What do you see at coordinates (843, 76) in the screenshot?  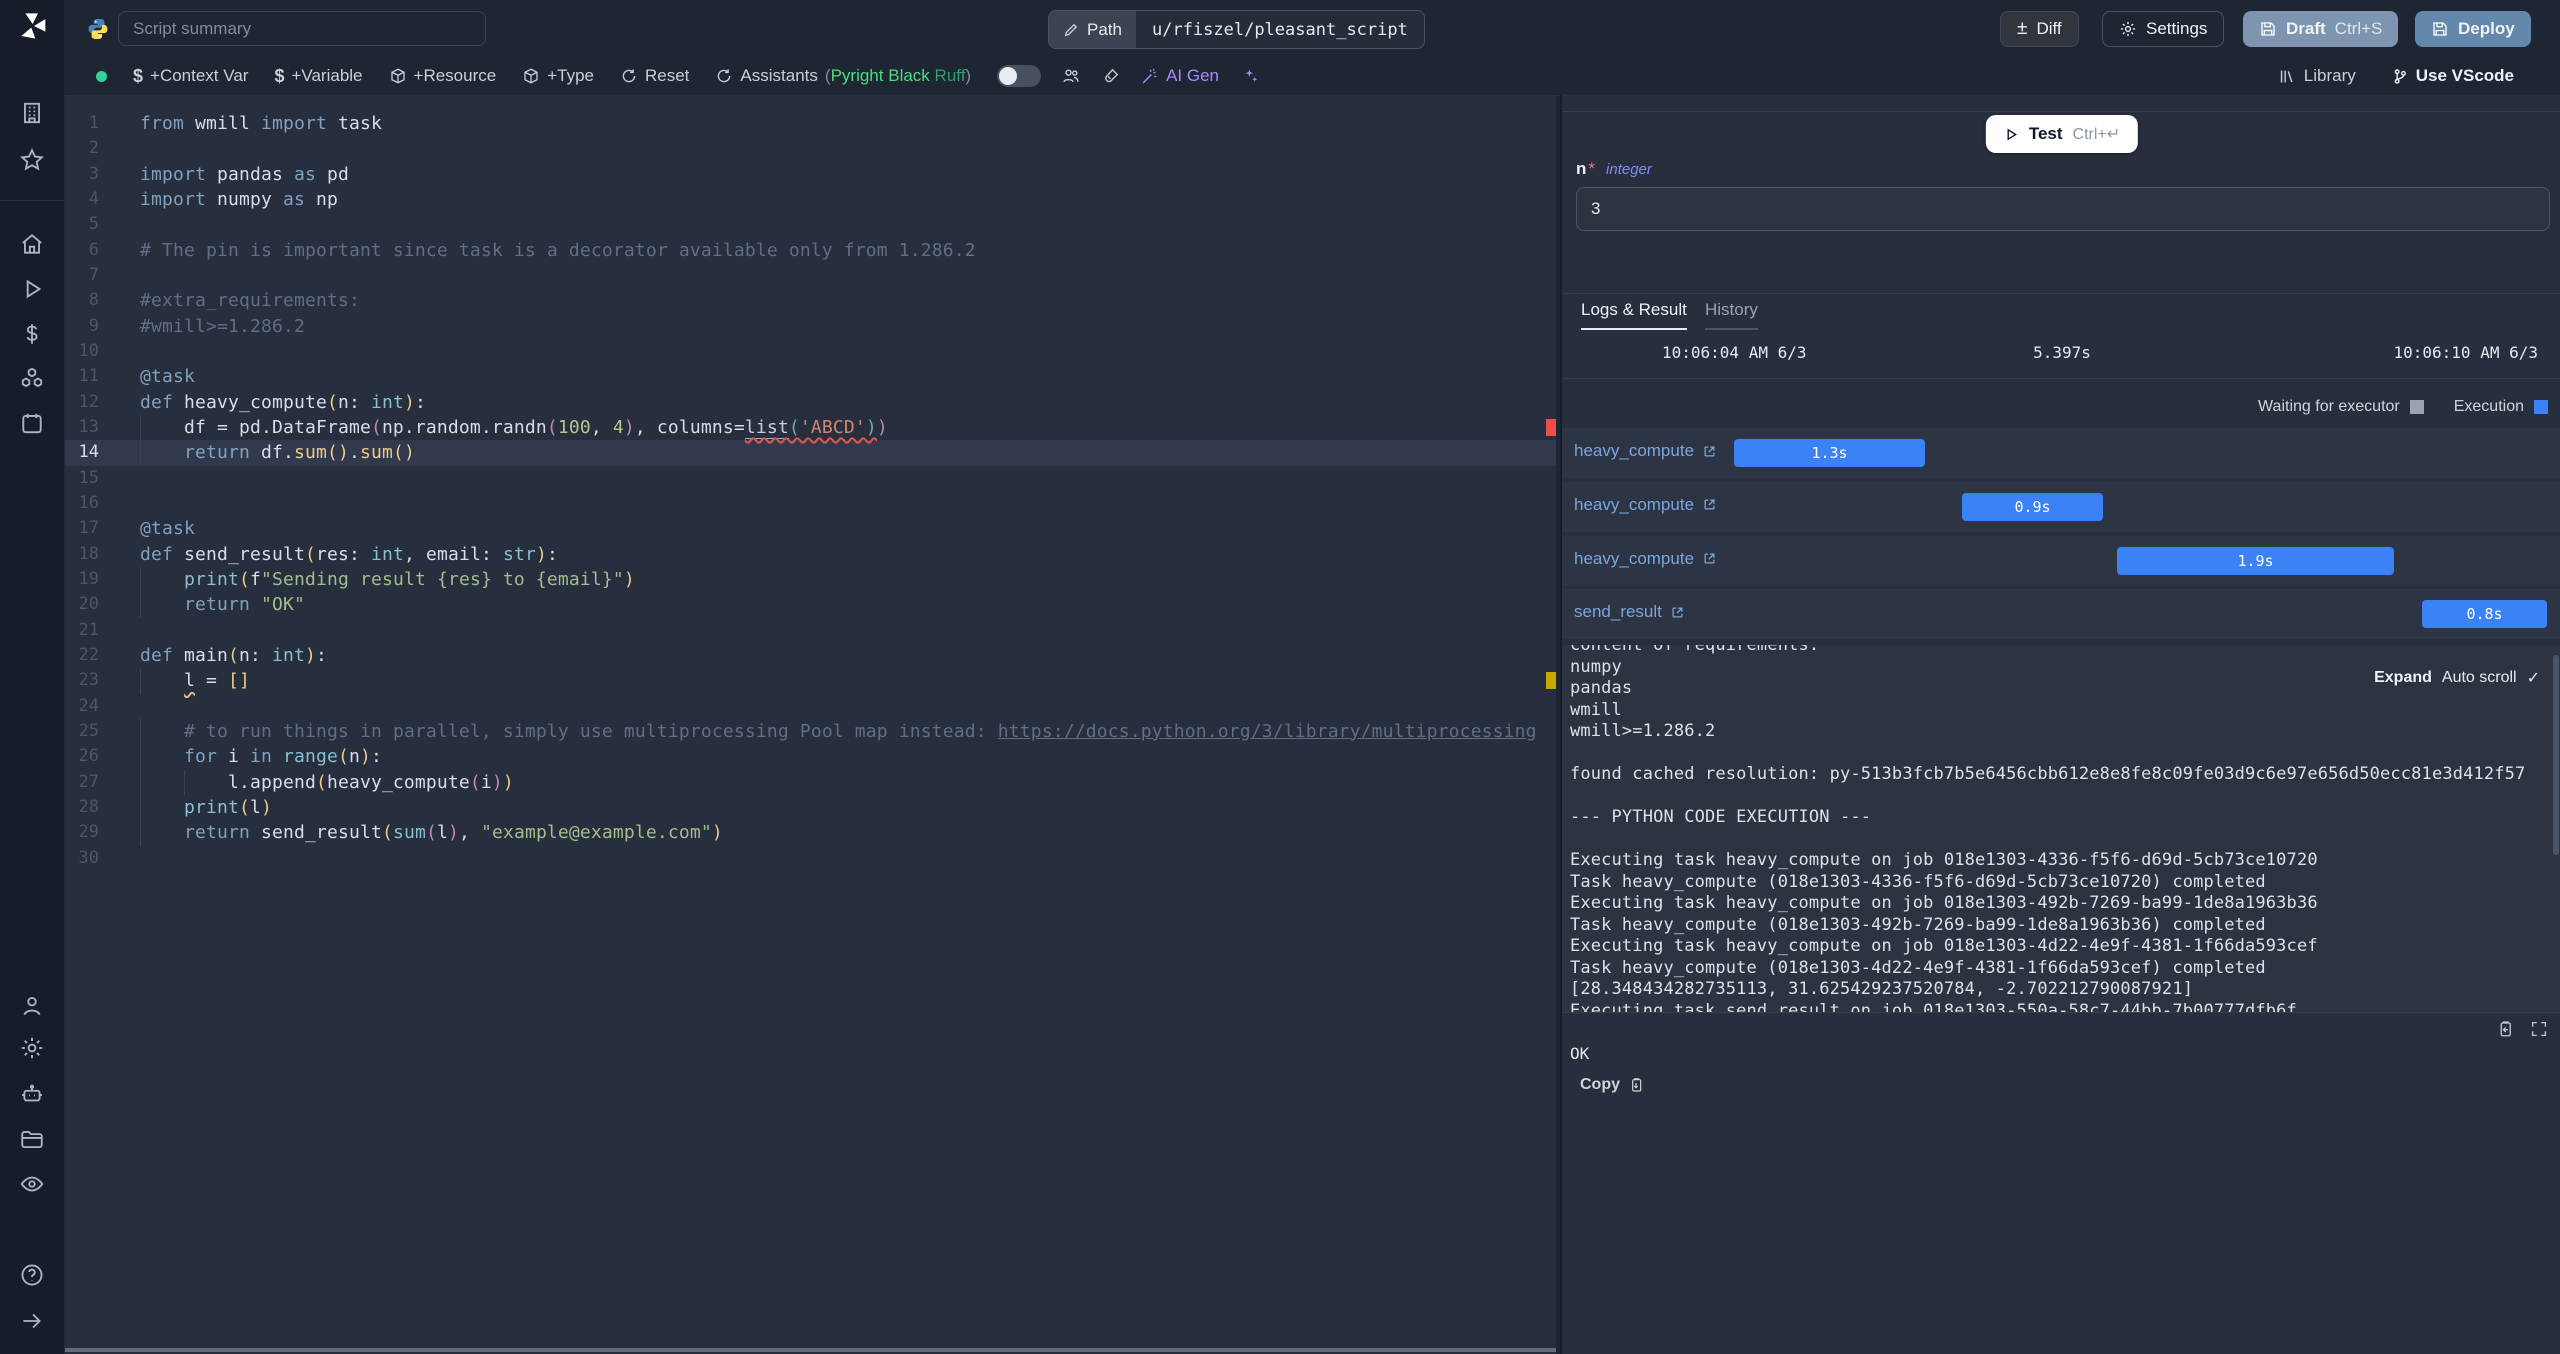 I see `assistants-button: Assistants (Pyright Black Ruff)` at bounding box center [843, 76].